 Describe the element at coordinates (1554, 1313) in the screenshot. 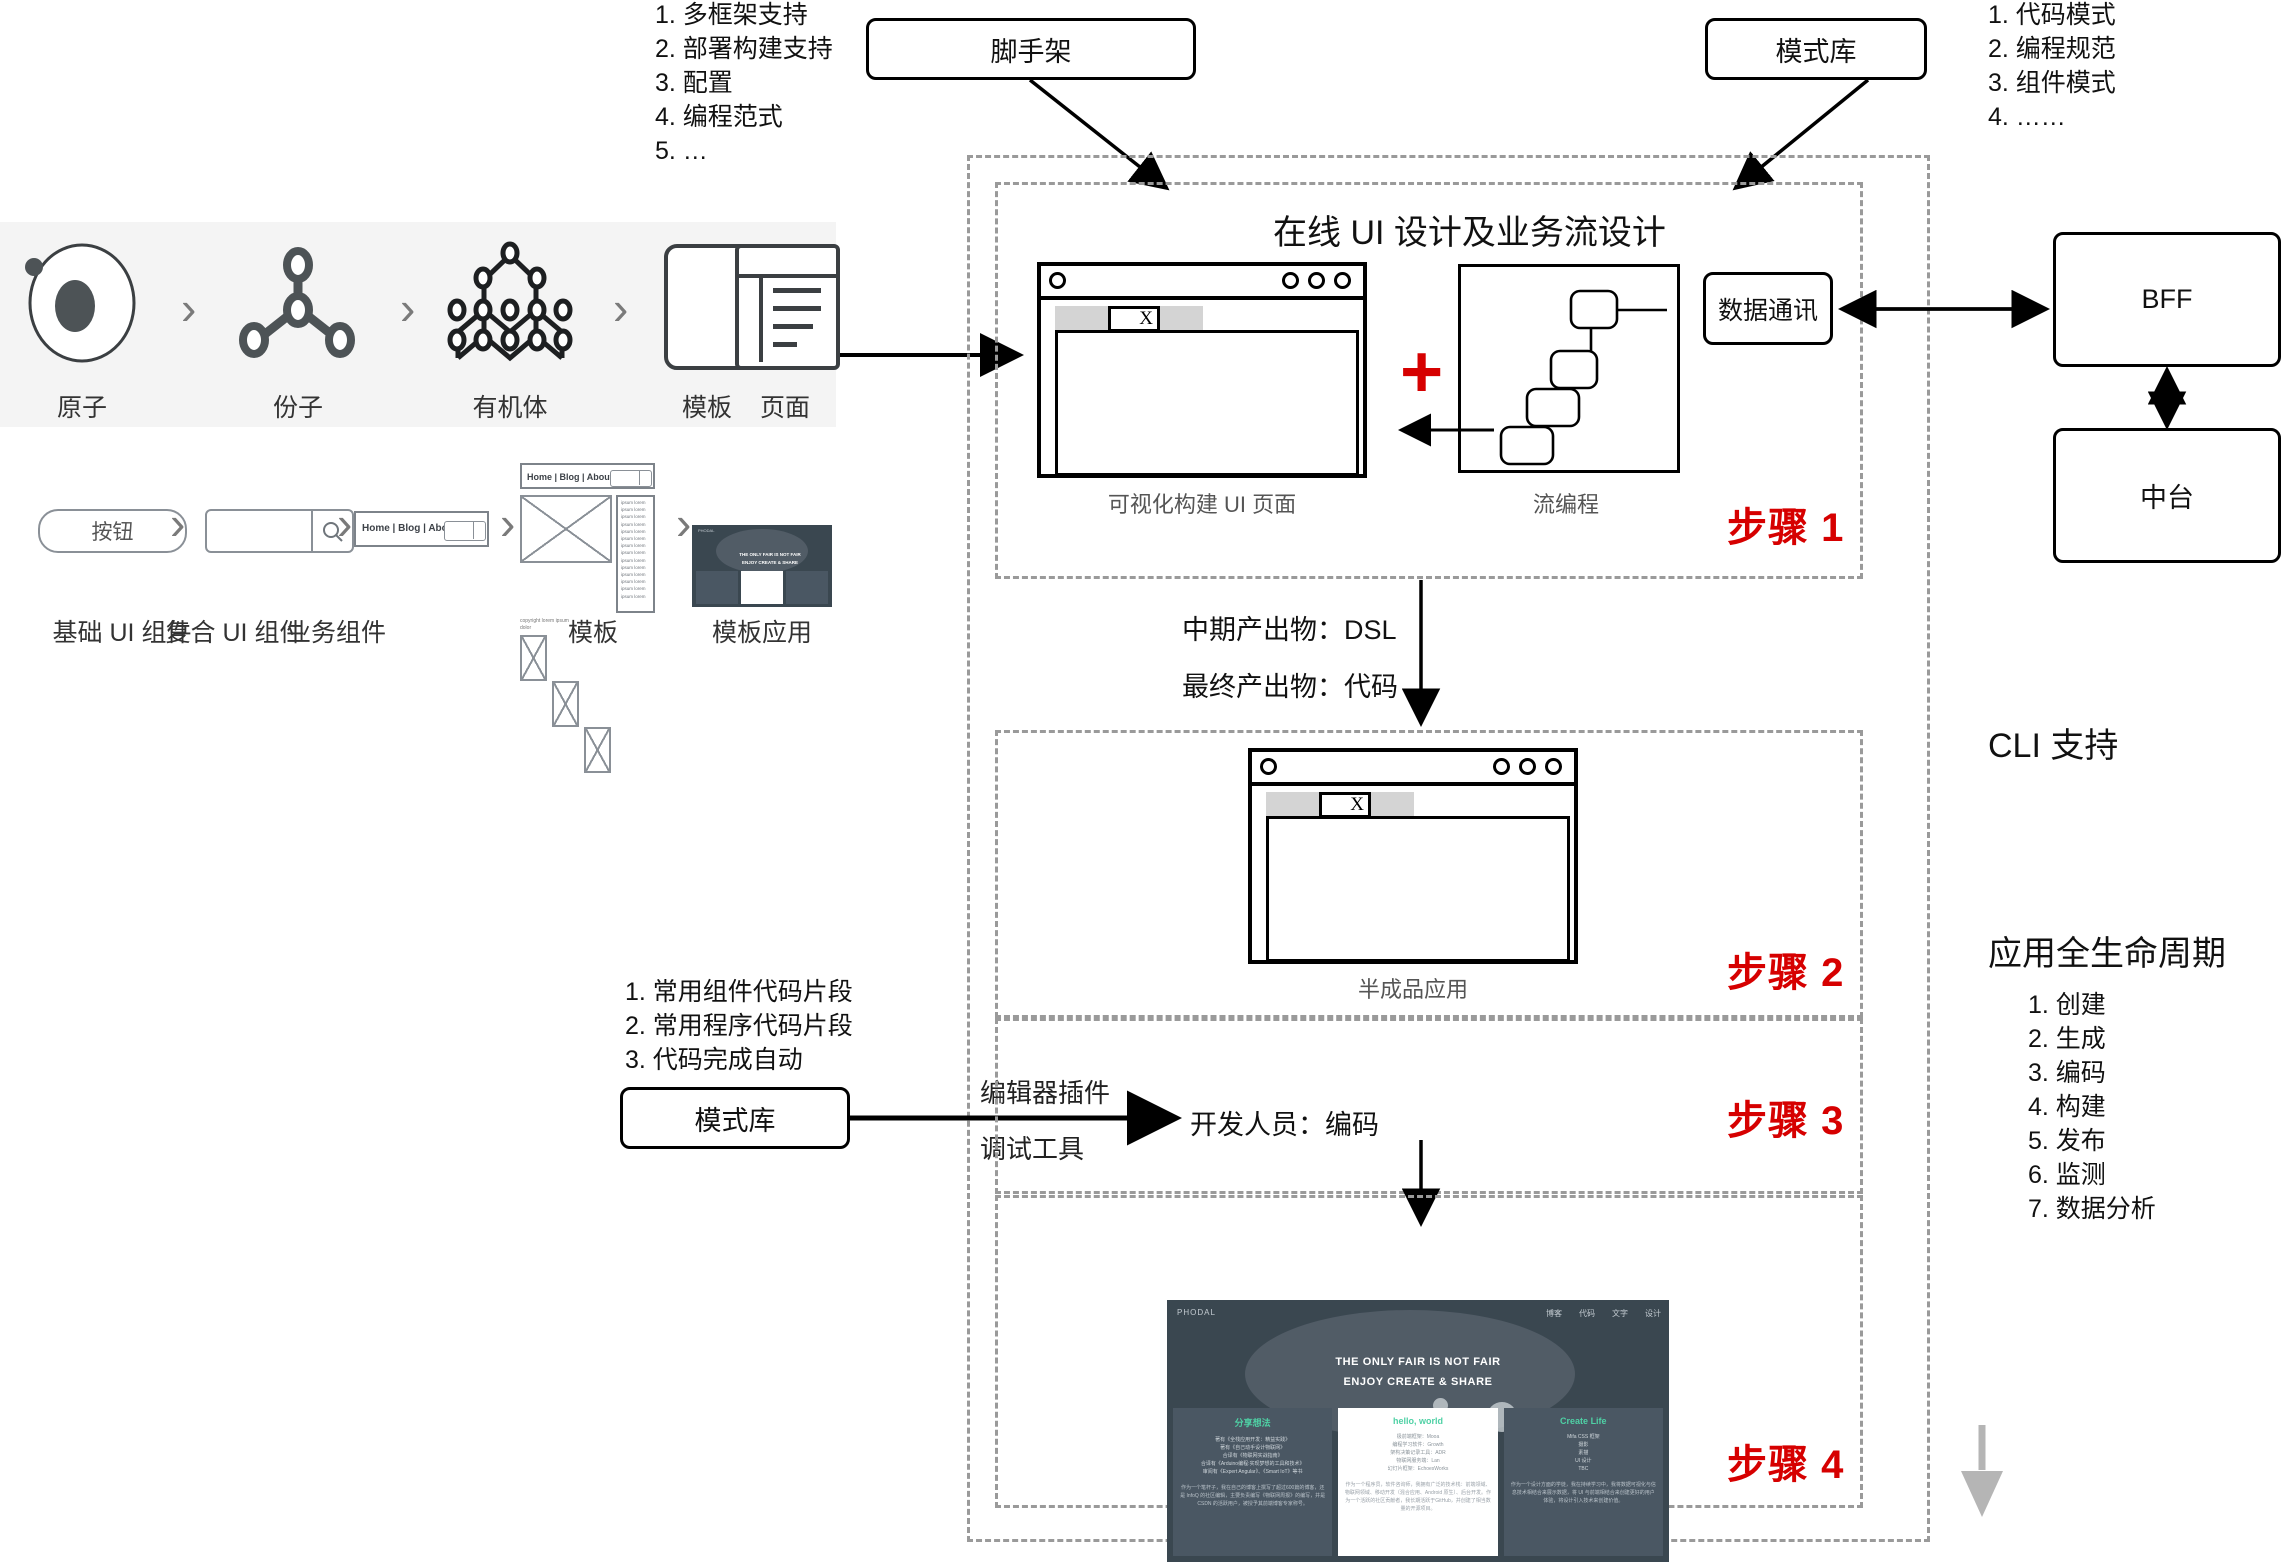

I see `site-nav-item: 博客` at that location.